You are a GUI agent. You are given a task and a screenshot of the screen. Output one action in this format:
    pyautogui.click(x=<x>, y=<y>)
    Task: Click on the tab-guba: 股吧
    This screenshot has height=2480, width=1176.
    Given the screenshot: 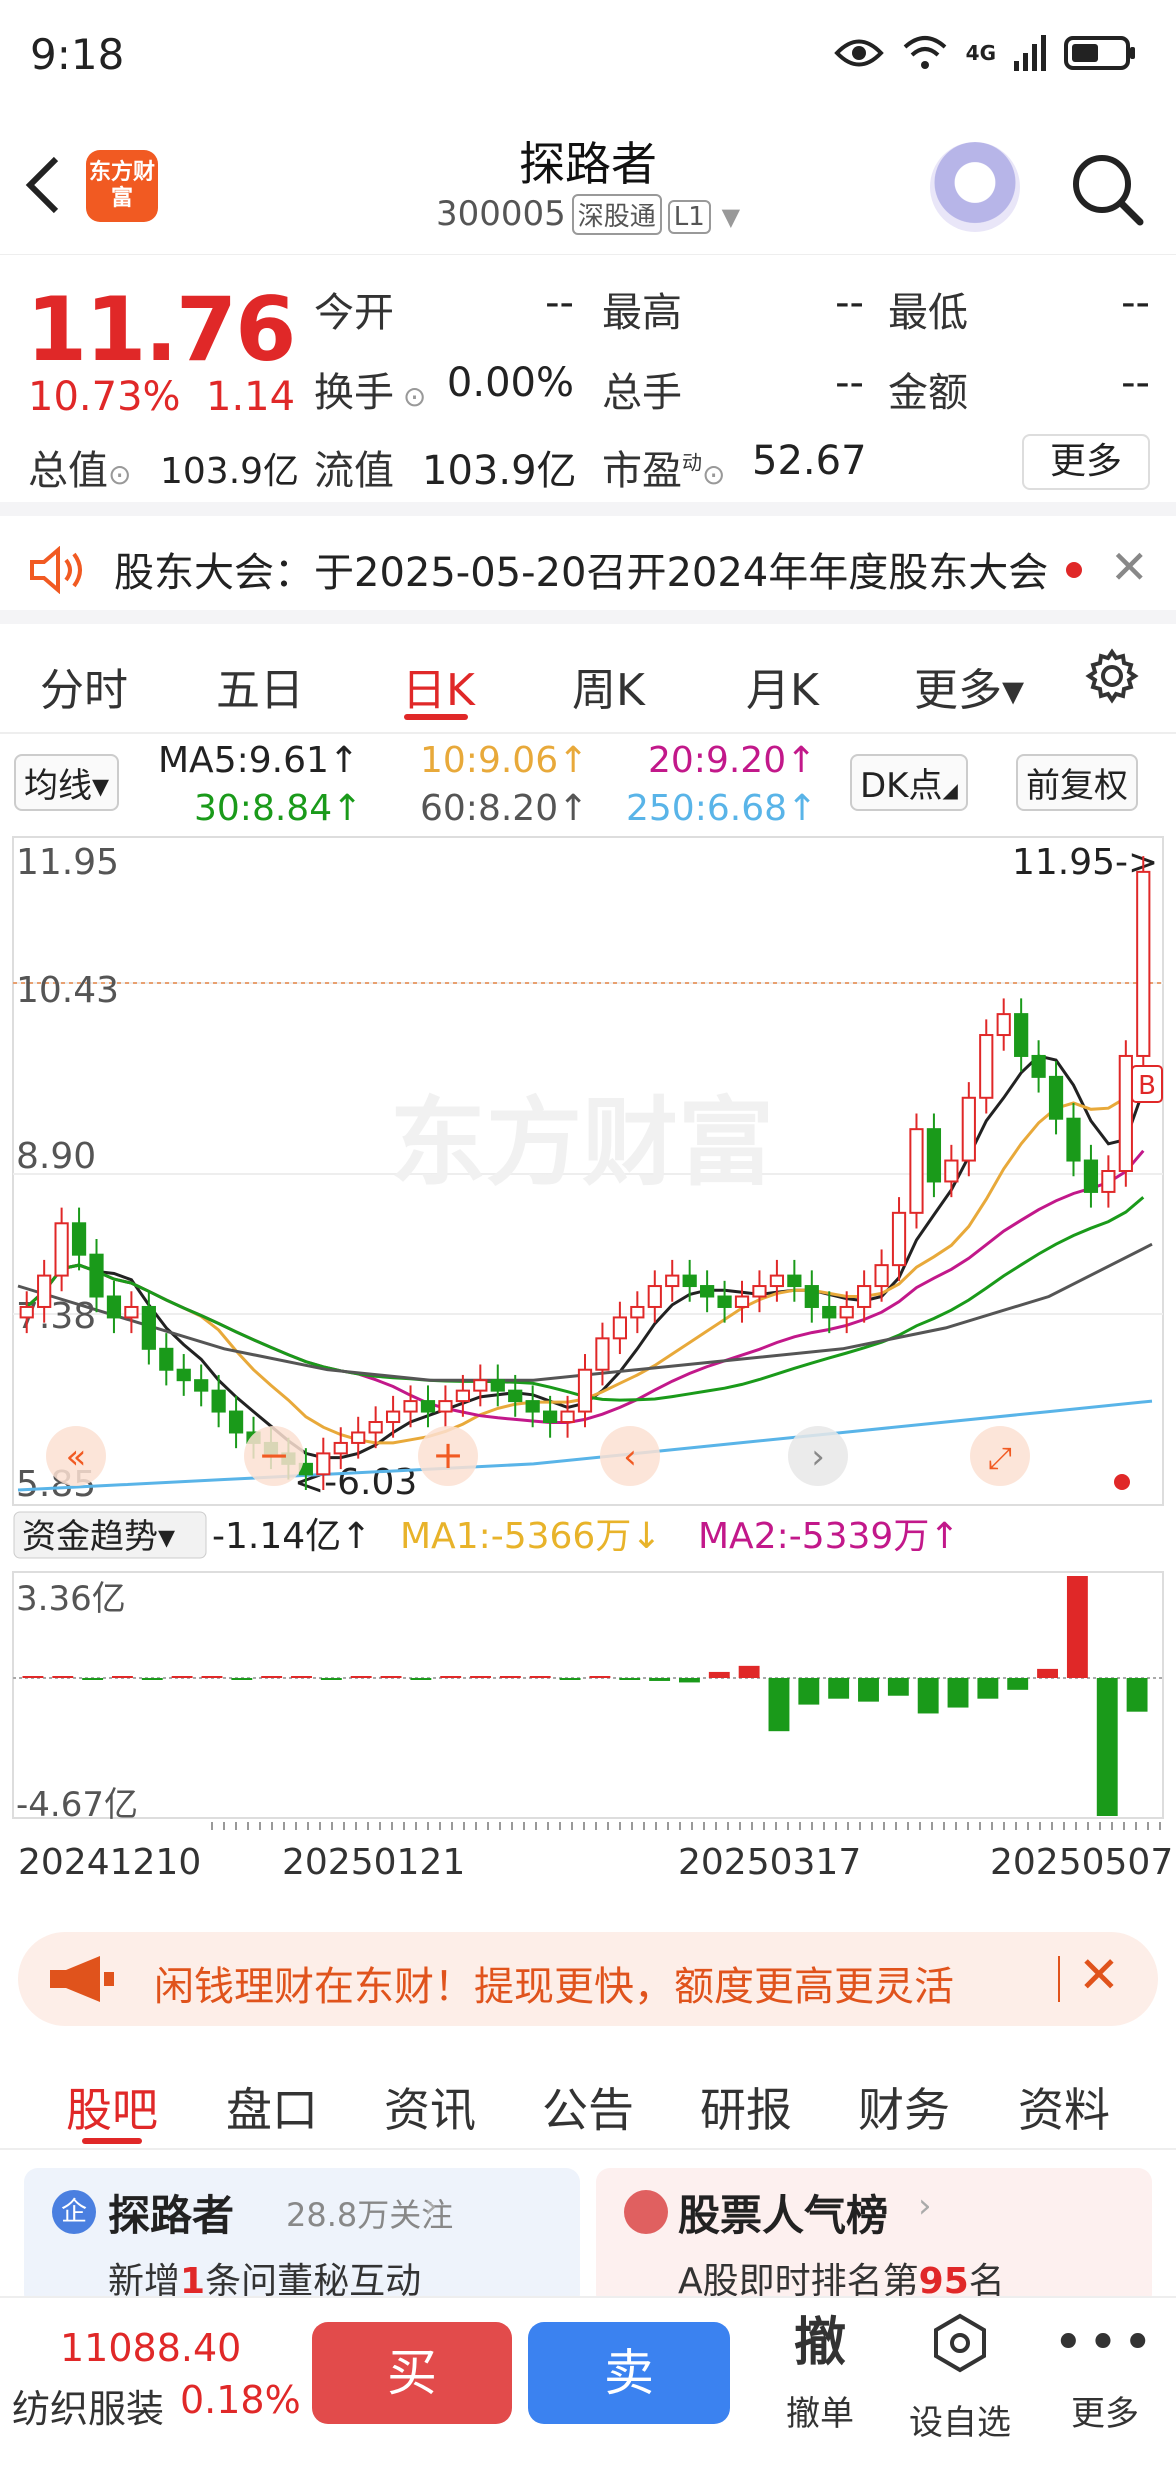 What is the action you would take?
    pyautogui.click(x=112, y=2107)
    